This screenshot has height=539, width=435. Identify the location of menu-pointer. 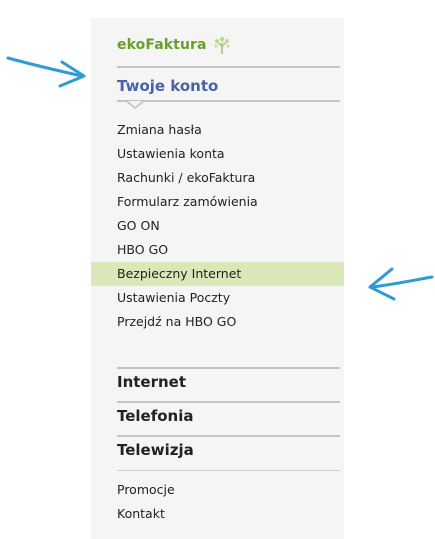
(135, 105).